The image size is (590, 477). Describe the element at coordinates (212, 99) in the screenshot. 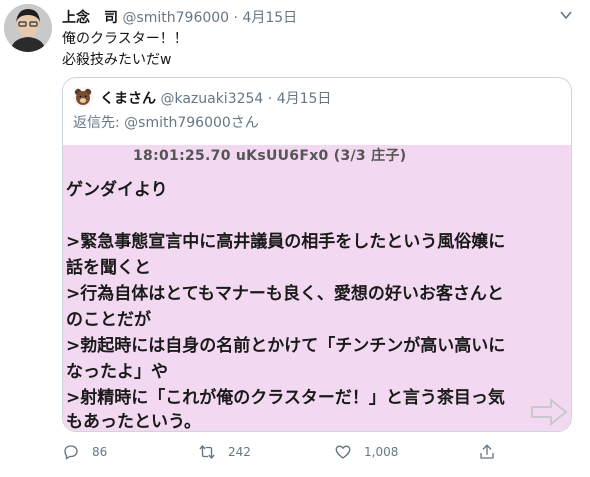

I see `quote-author-handle: @kazuaki3254` at that location.